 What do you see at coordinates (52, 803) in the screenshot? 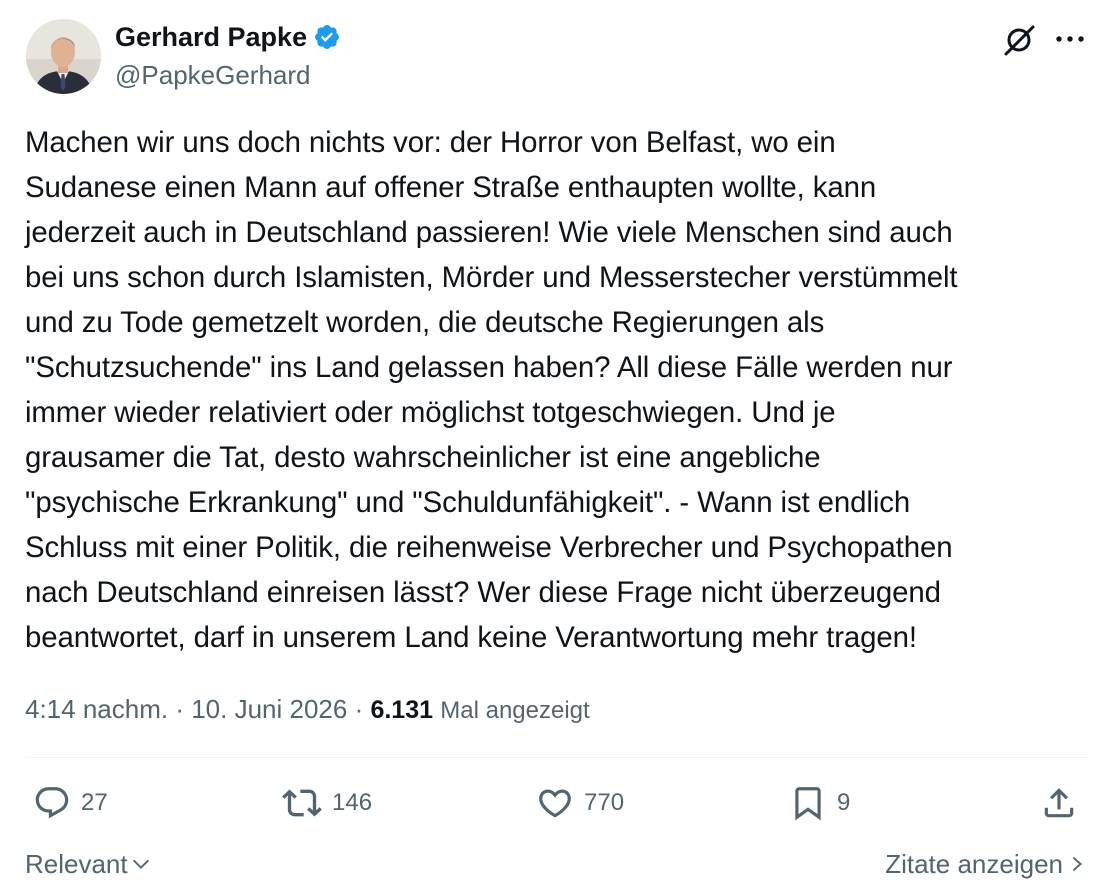
I see `reply-icon` at bounding box center [52, 803].